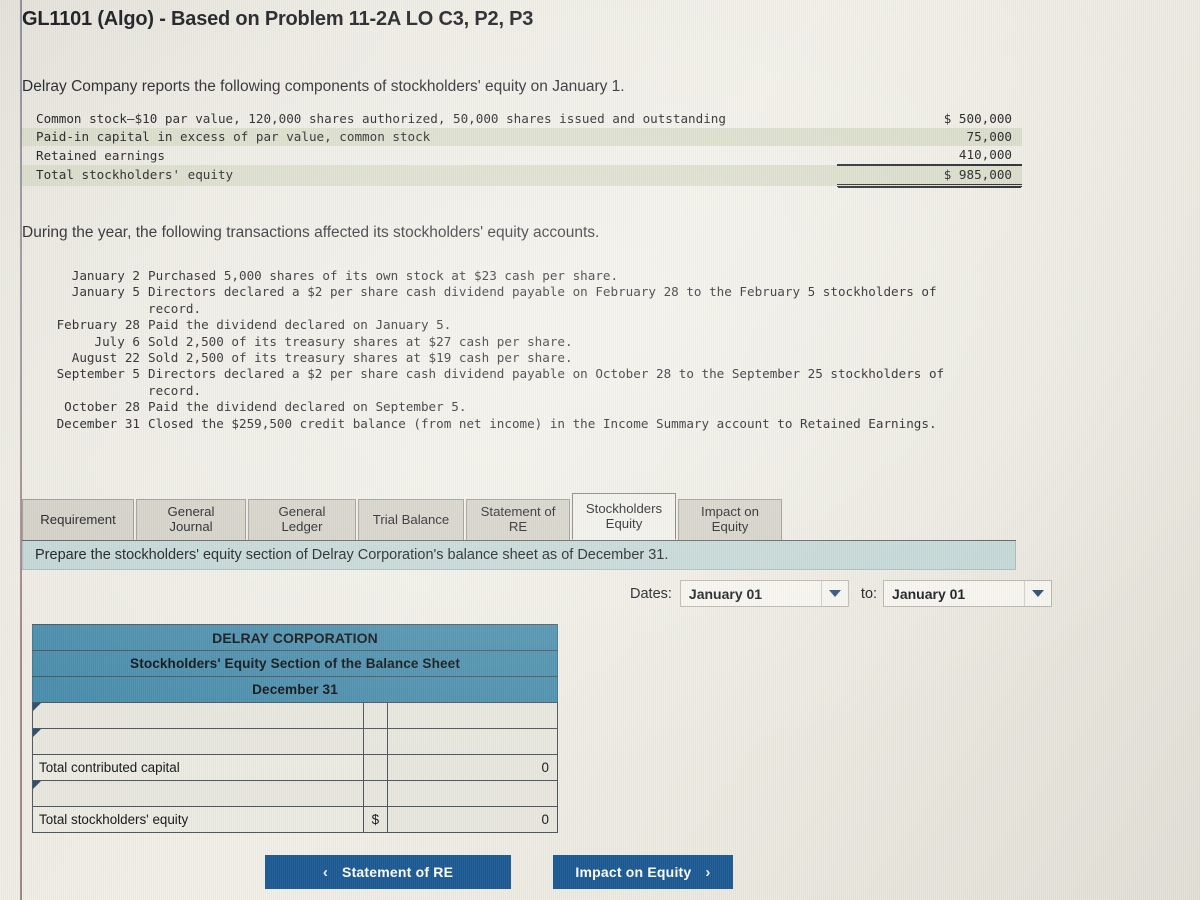 The height and width of the screenshot is (900, 1200). What do you see at coordinates (100, 155) in the screenshot?
I see `equity-row-label: Retained earnings` at bounding box center [100, 155].